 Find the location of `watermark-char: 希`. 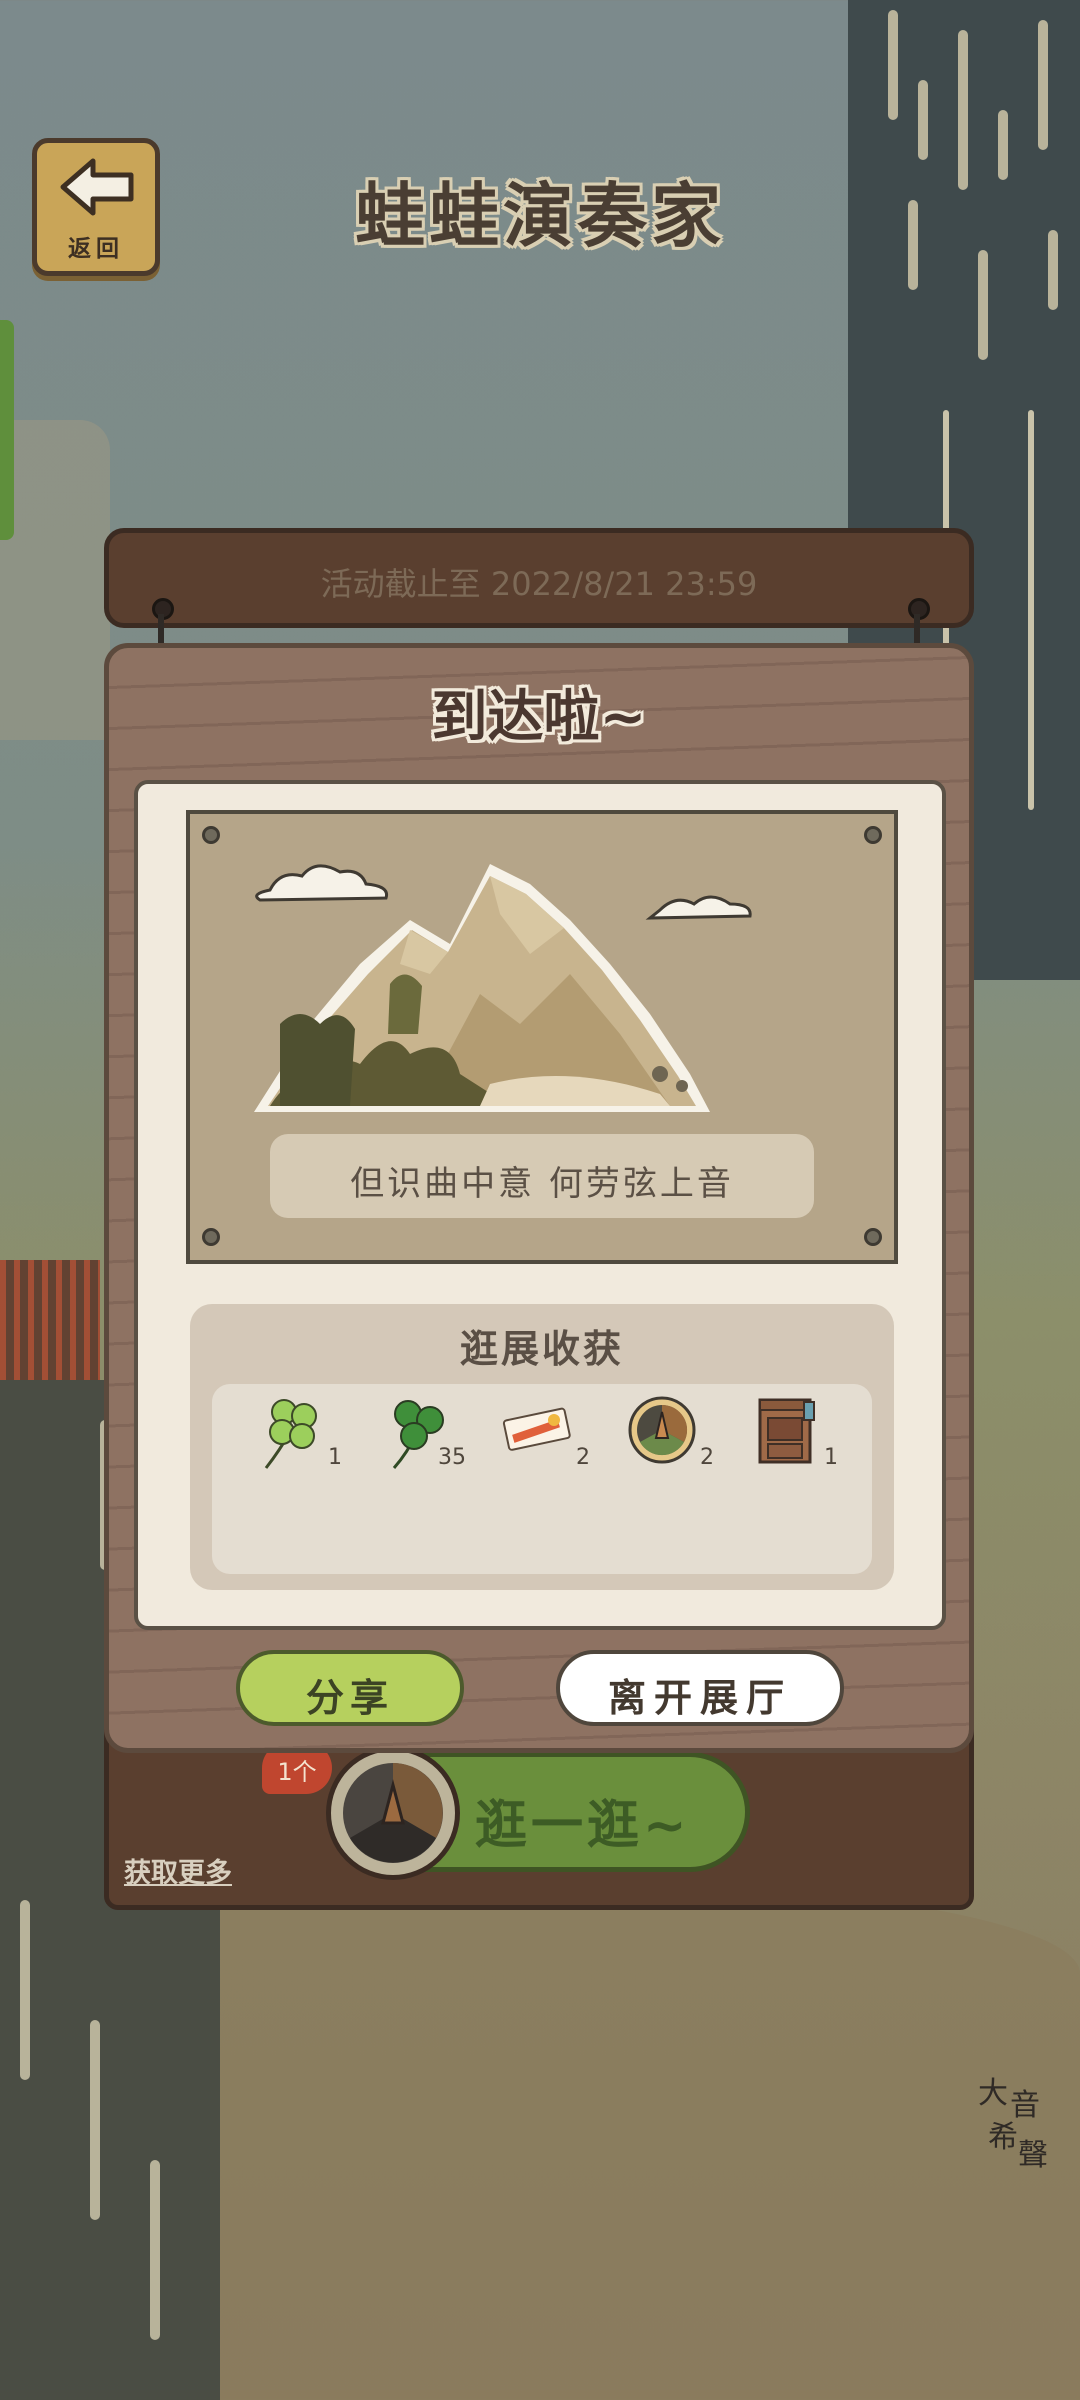

watermark-char: 希 is located at coordinates (1003, 2137).